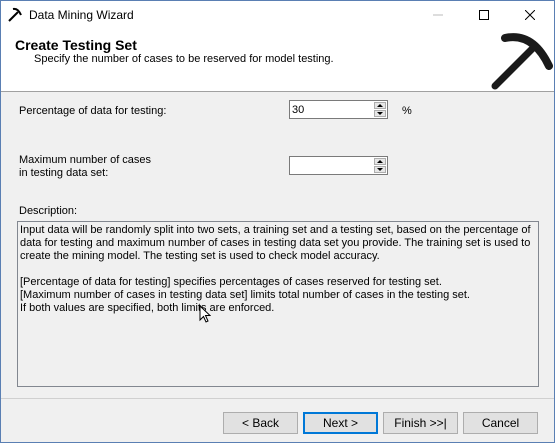  I want to click on wizard-footer: < Back Next > Finish >>| Cancel, so click(277, 420).